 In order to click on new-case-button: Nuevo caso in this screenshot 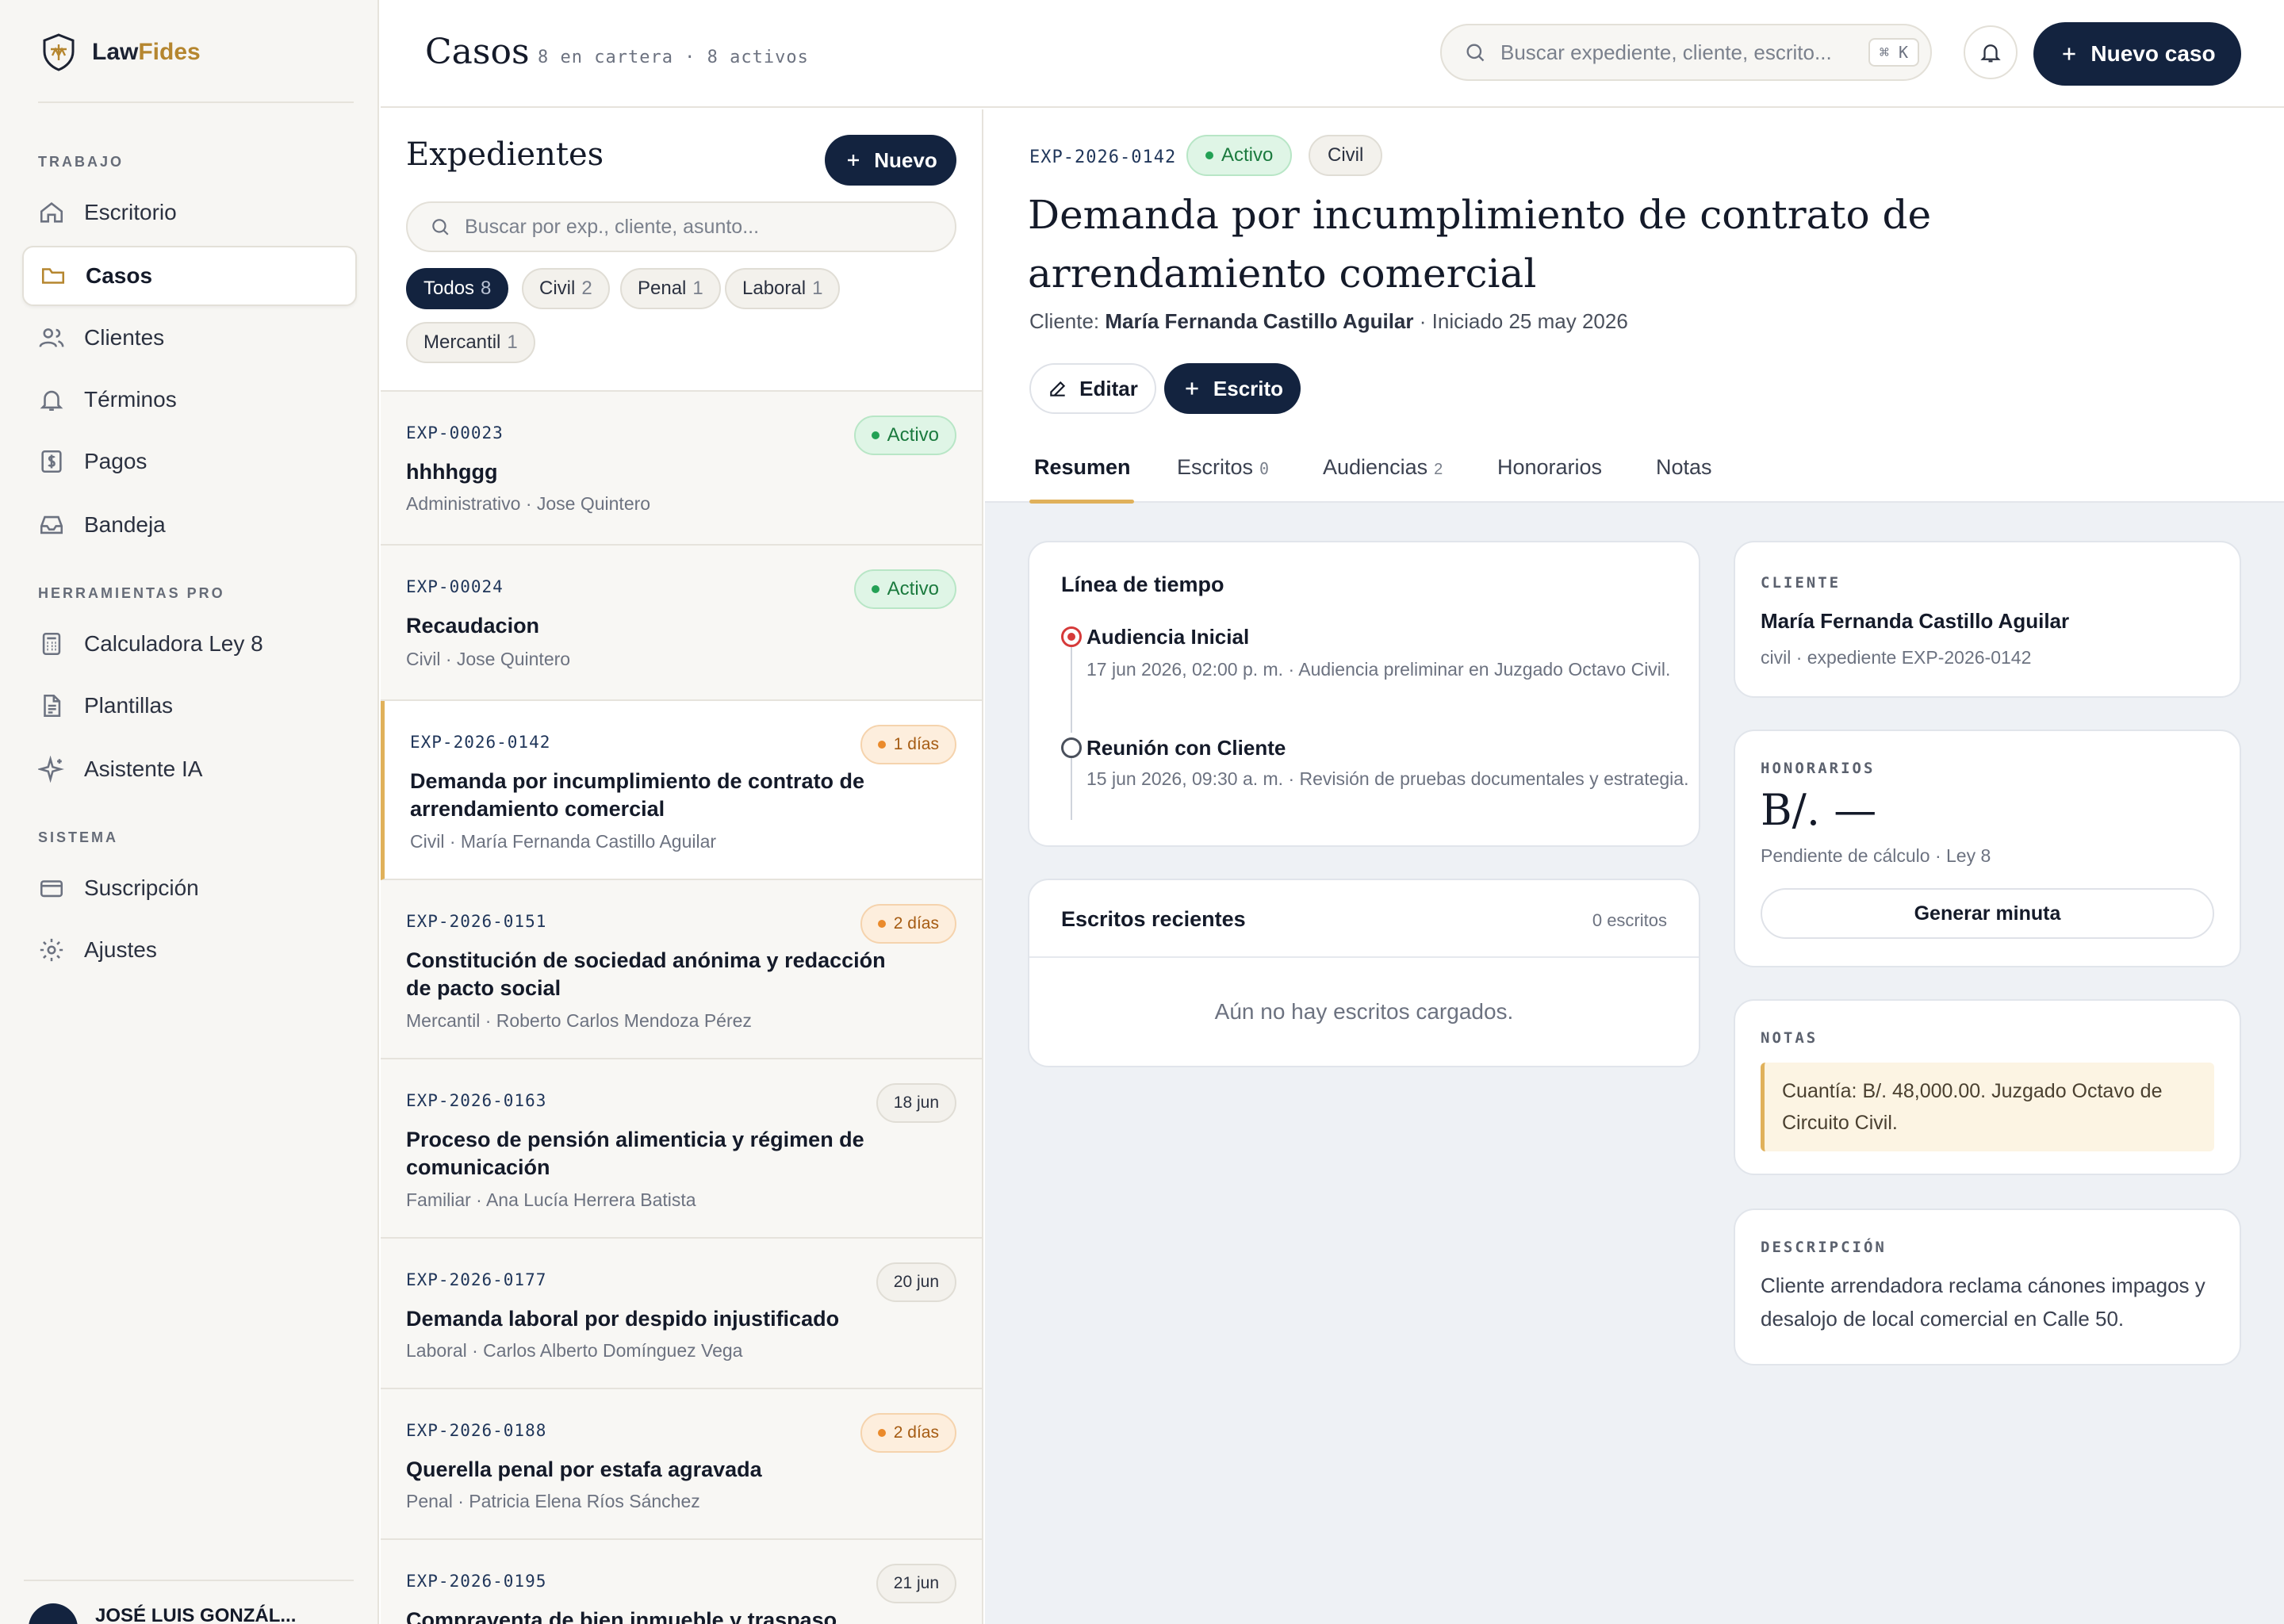, I will do `click(2137, 54)`.